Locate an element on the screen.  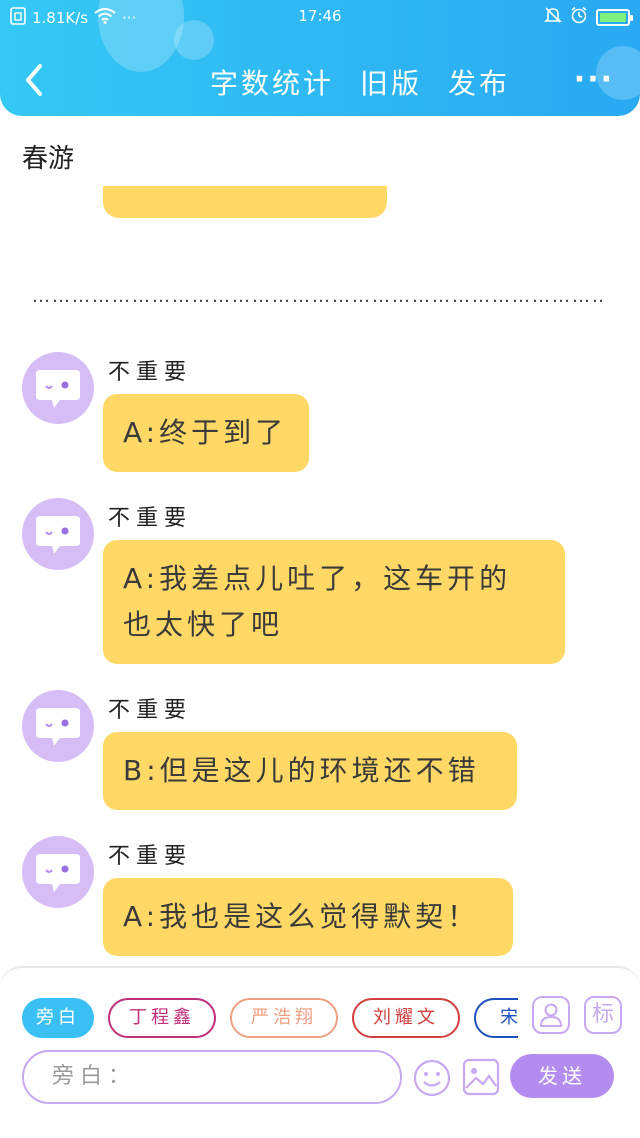
message-bubble: A:我差点儿吐了，这车开的 也太快了吧 is located at coordinates (334, 602).